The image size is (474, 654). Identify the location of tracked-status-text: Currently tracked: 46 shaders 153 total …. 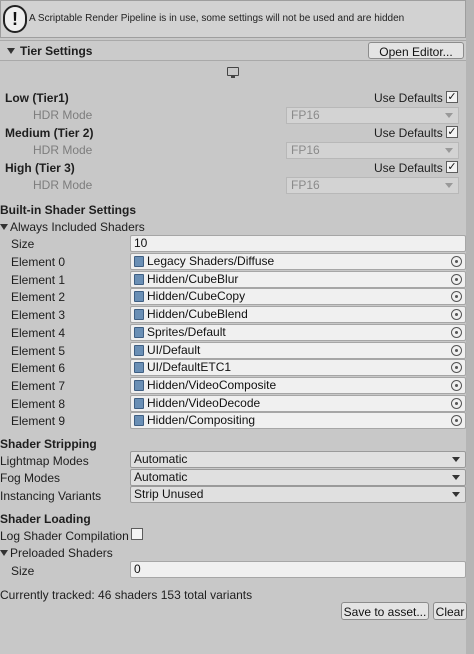
(126, 595).